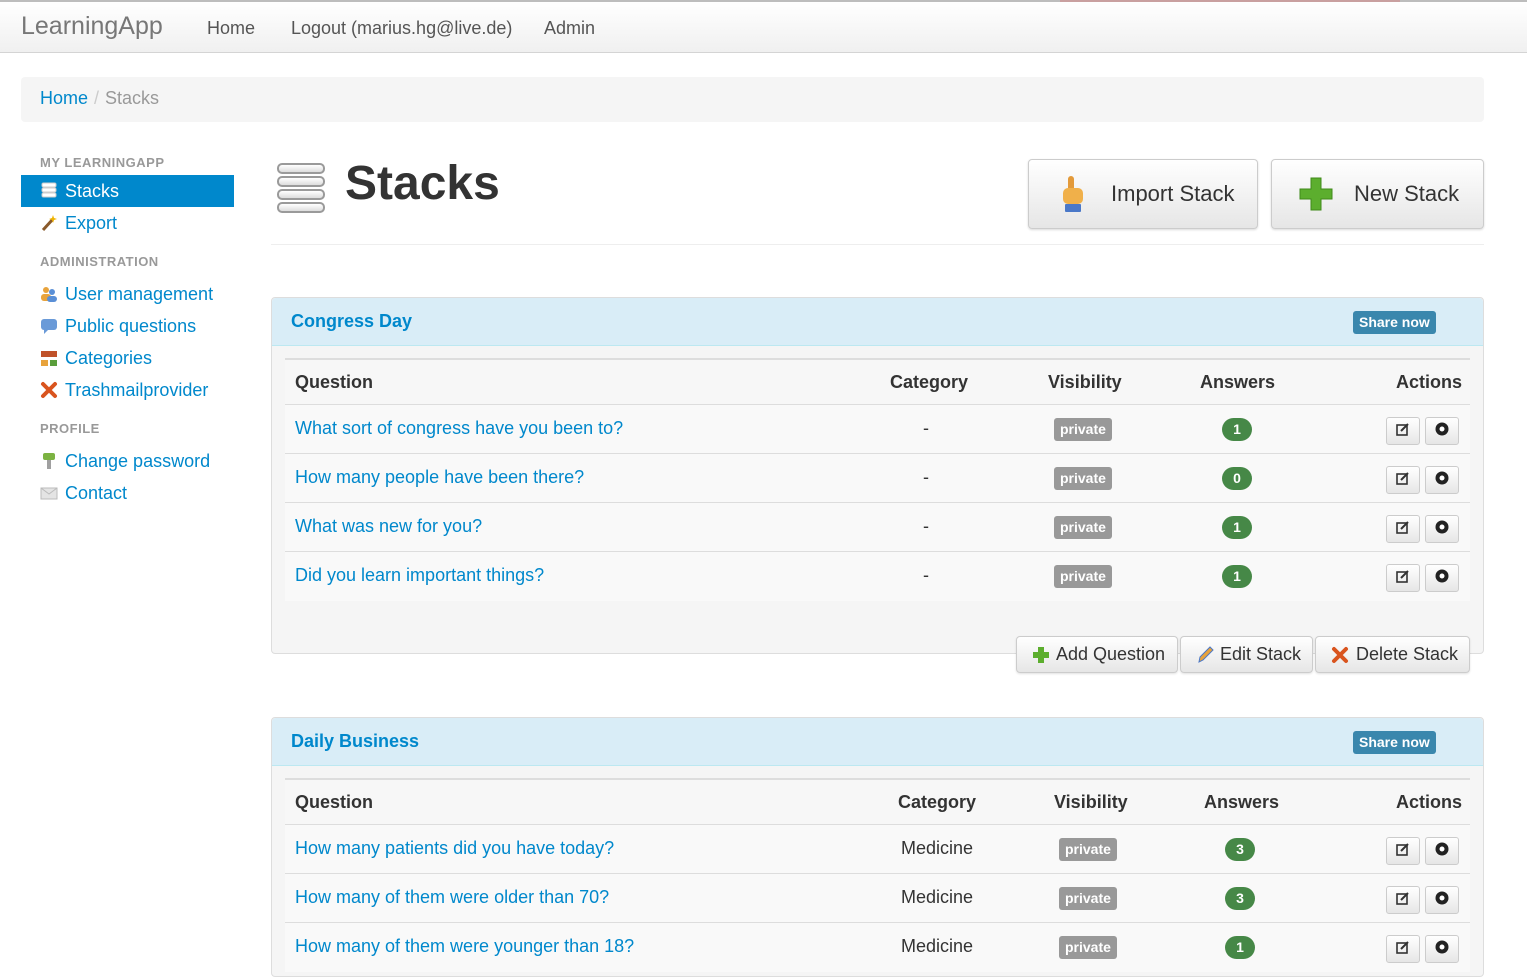 The width and height of the screenshot is (1527, 977). What do you see at coordinates (351, 321) in the screenshot?
I see `stack-title: Congress Day` at bounding box center [351, 321].